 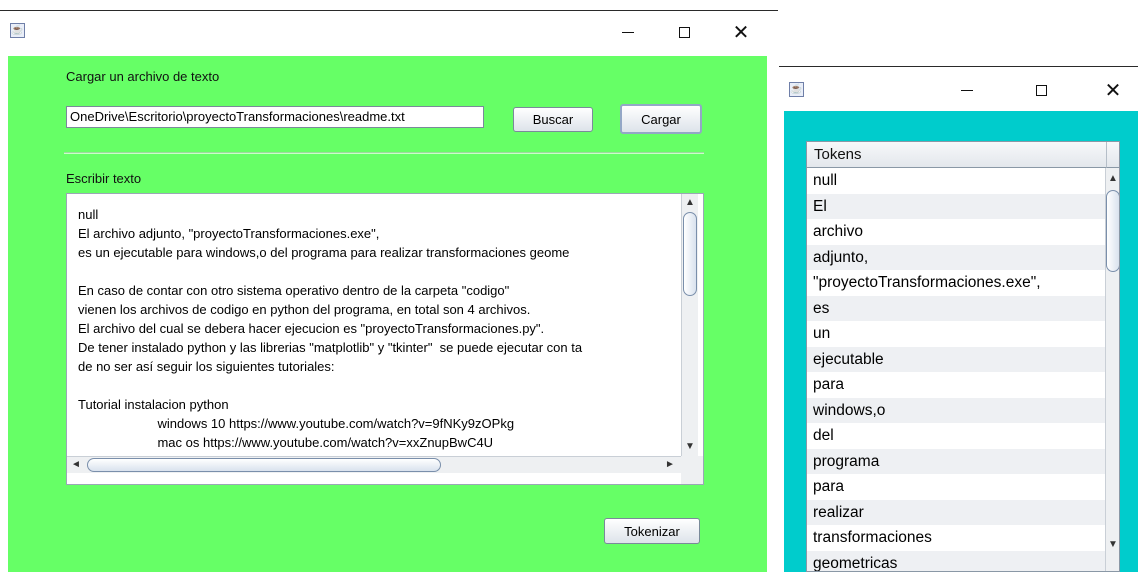 I want to click on token-row: ejecutable, so click(x=956, y=359).